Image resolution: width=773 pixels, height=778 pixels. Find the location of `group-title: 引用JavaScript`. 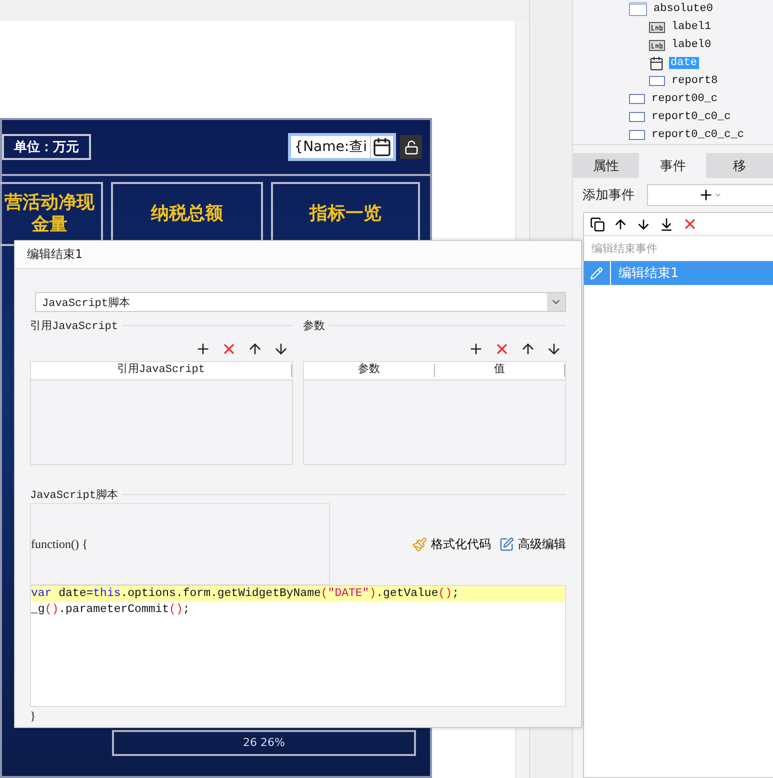

group-title: 引用JavaScript is located at coordinates (74, 326).